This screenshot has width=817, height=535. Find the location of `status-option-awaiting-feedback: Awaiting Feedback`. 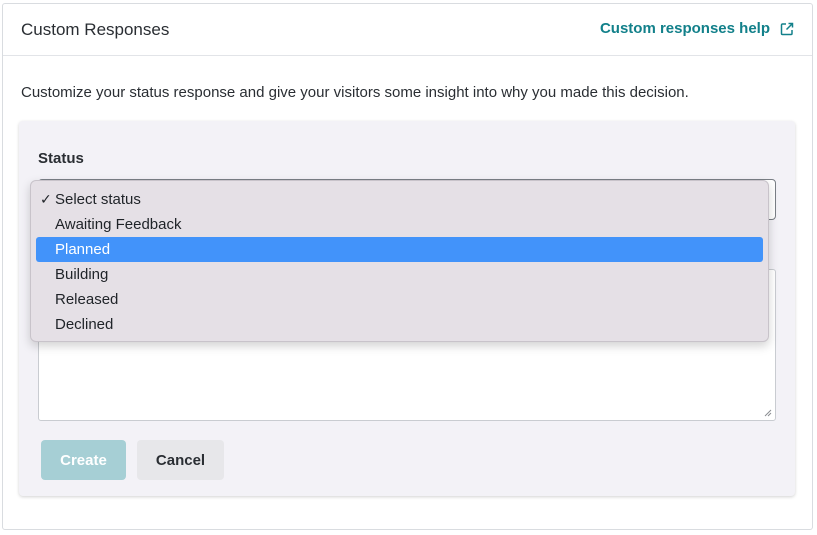

status-option-awaiting-feedback: Awaiting Feedback is located at coordinates (399, 224).